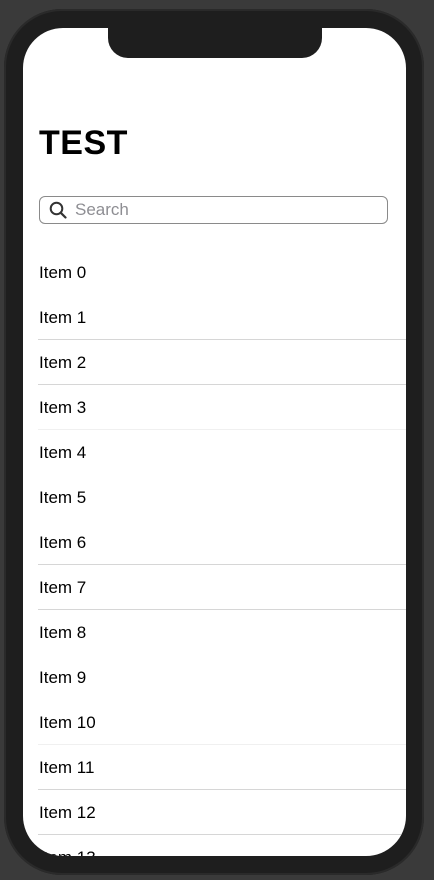  What do you see at coordinates (63, 407) in the screenshot?
I see `list-item-label: Item 3` at bounding box center [63, 407].